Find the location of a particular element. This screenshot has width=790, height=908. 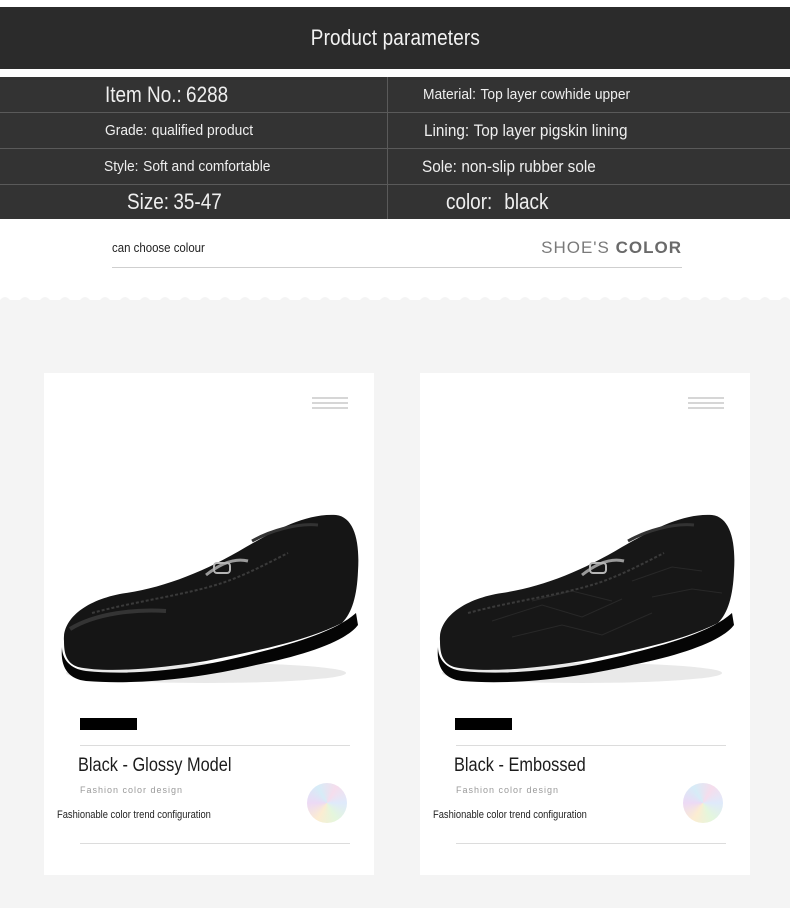

style: Style: Soft and comfortable is located at coordinates (187, 166).